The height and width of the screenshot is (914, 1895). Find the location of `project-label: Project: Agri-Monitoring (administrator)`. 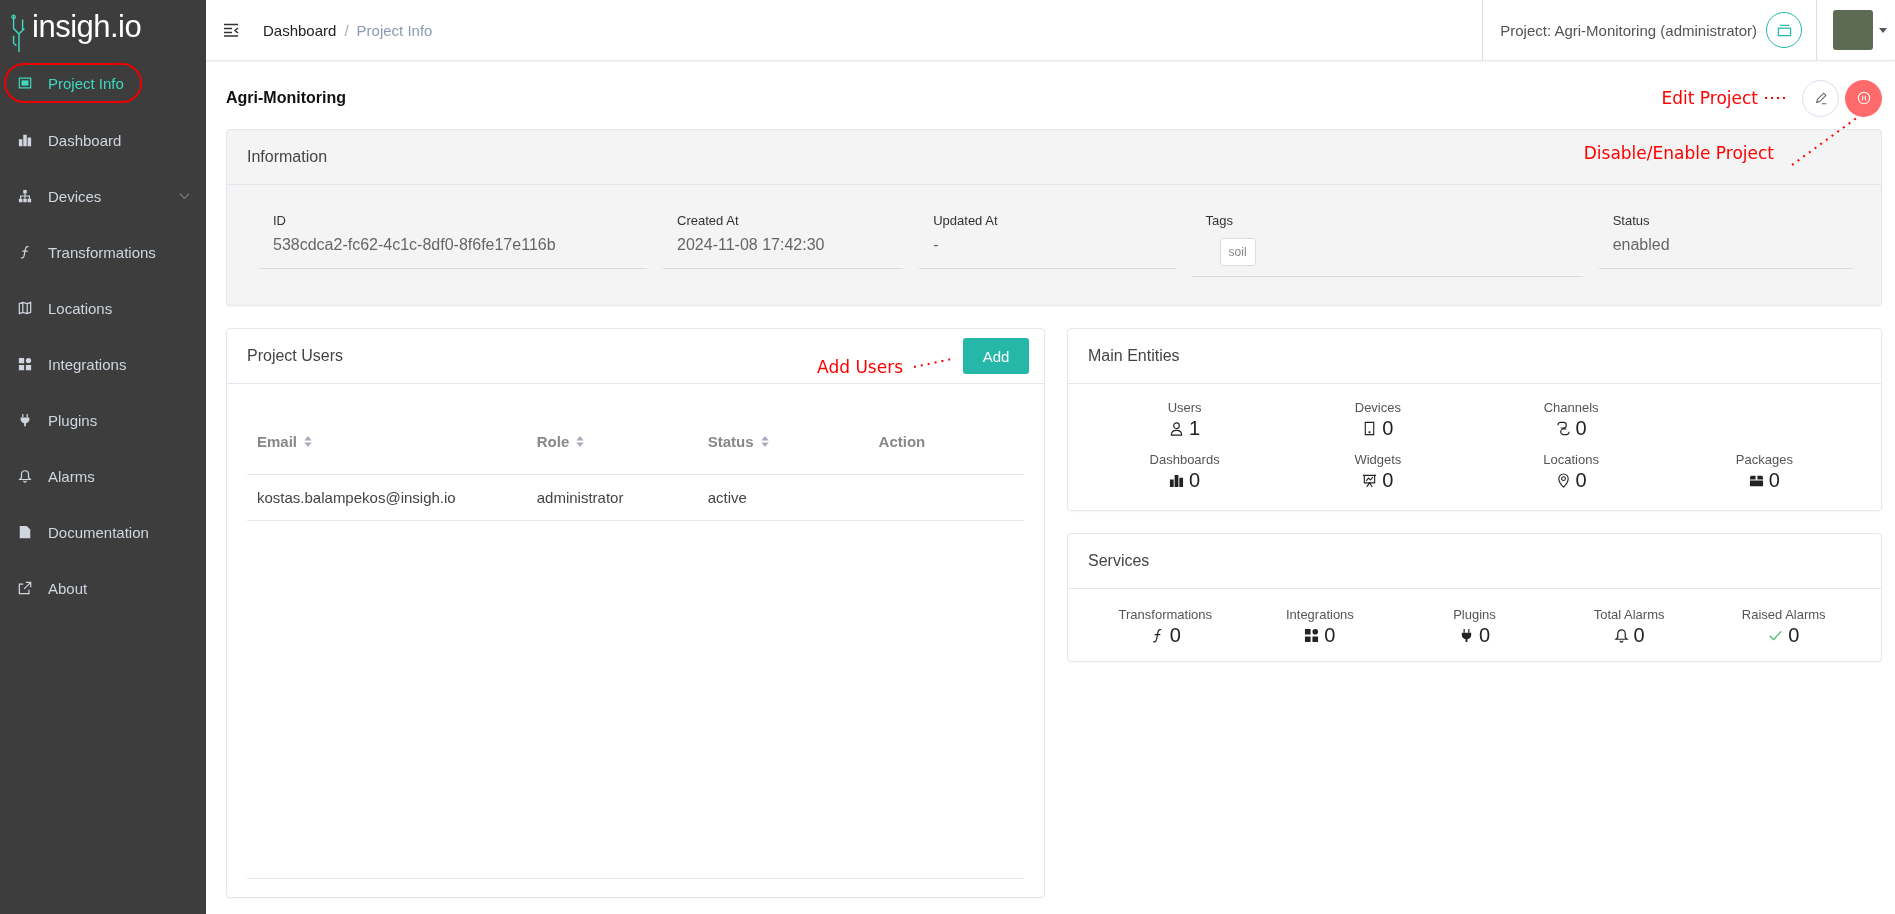

project-label: Project: Agri-Monitoring (administrator) is located at coordinates (1619, 30).